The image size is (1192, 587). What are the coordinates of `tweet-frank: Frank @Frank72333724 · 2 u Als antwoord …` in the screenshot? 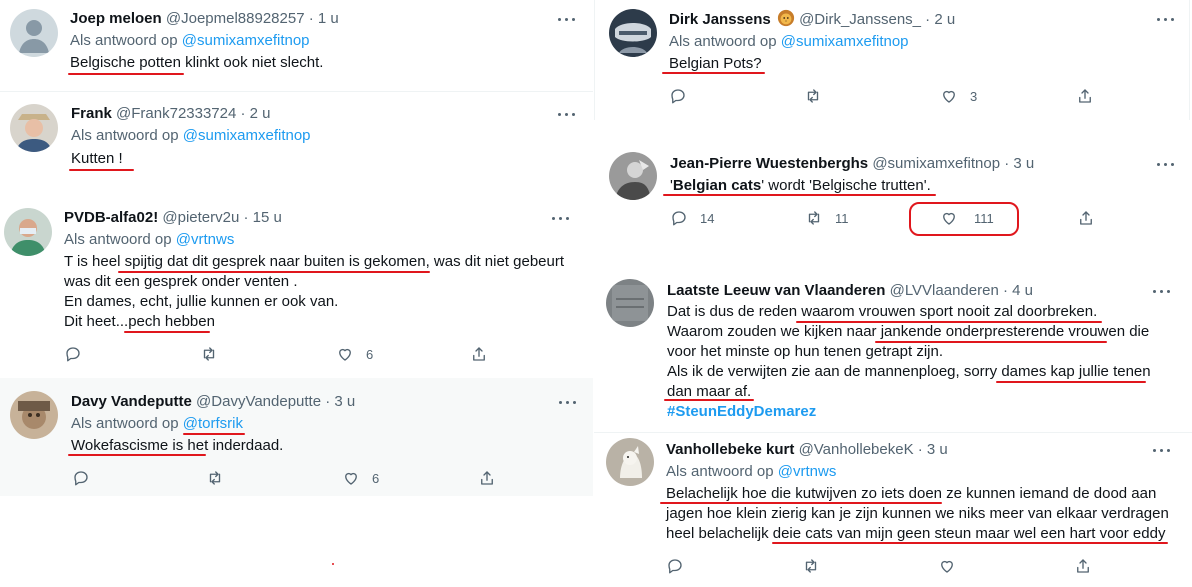 It's located at (296, 142).